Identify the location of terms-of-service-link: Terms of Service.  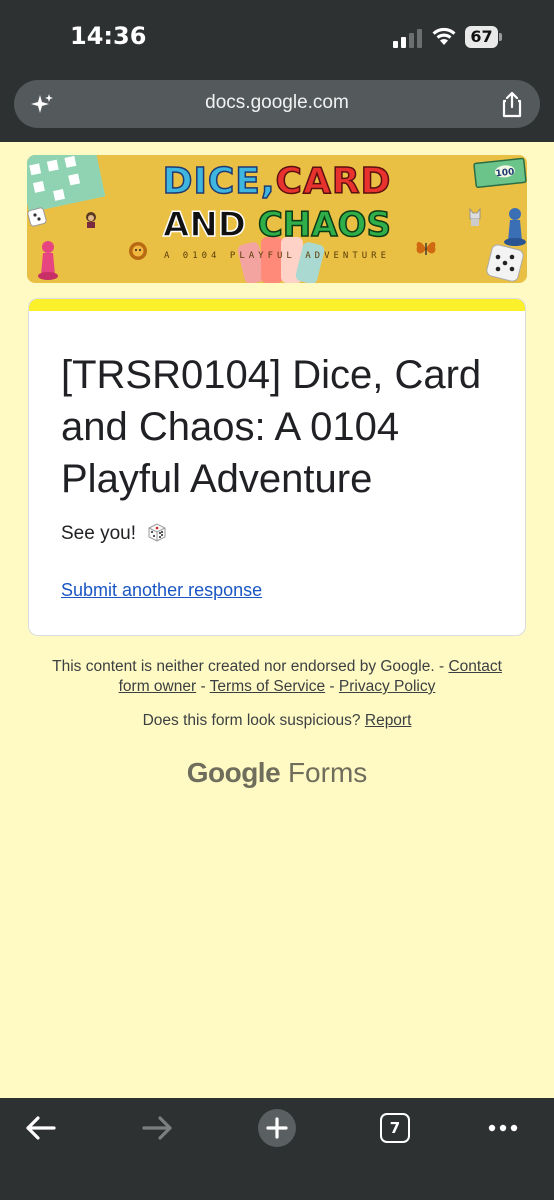
(267, 686).